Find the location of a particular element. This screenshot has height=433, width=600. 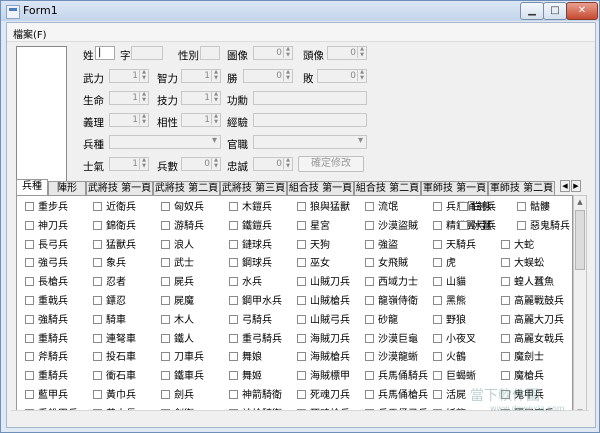

shiqi-spinner: 1 is located at coordinates (129, 164).